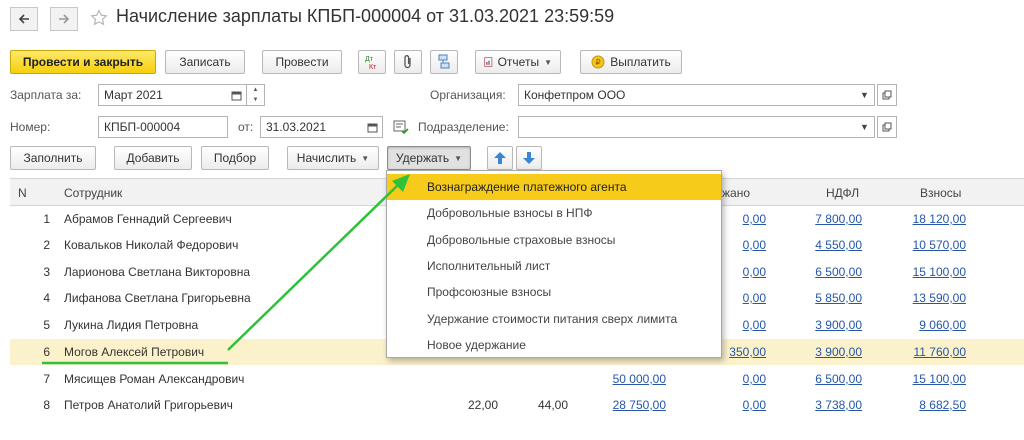 This screenshot has height=440, width=1024. I want to click on date-label: от:, so click(246, 127).